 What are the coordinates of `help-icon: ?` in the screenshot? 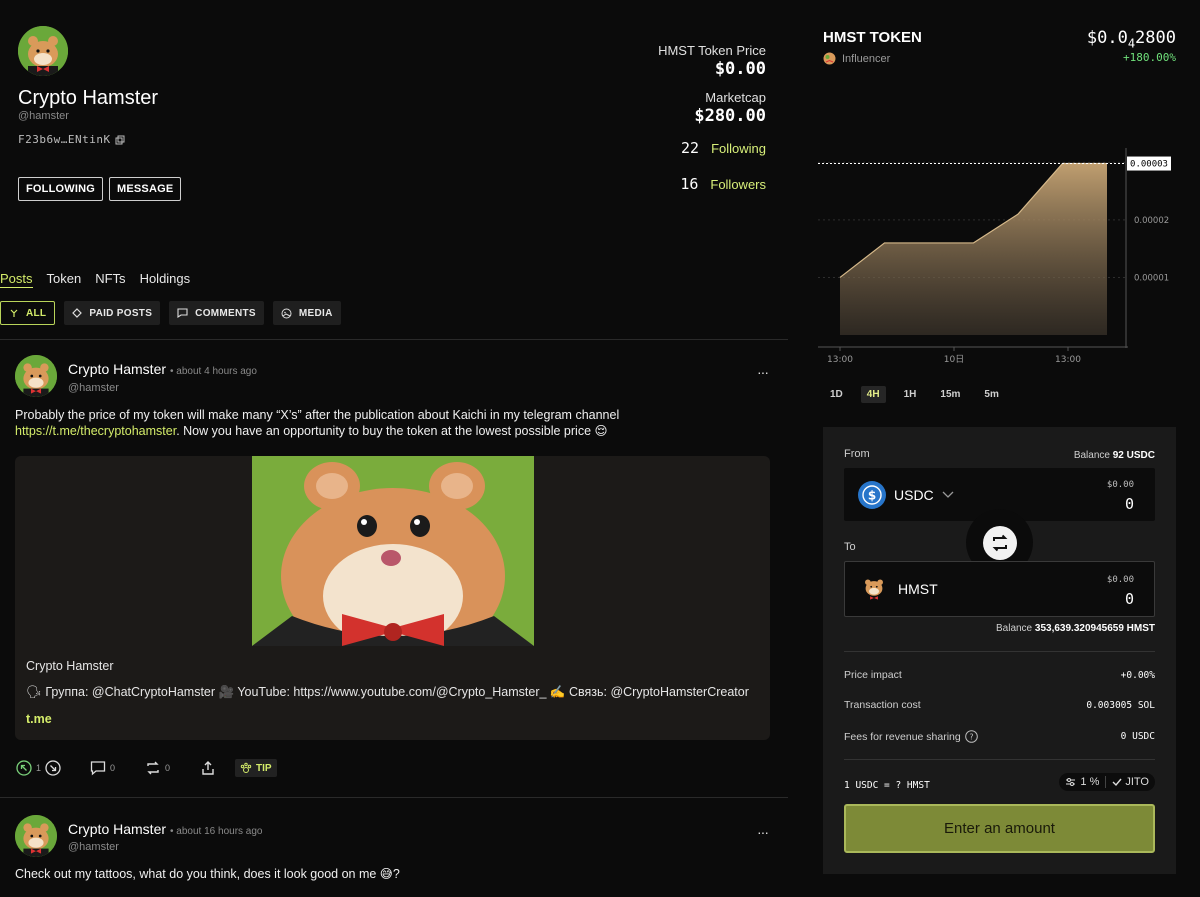 It's located at (971, 736).